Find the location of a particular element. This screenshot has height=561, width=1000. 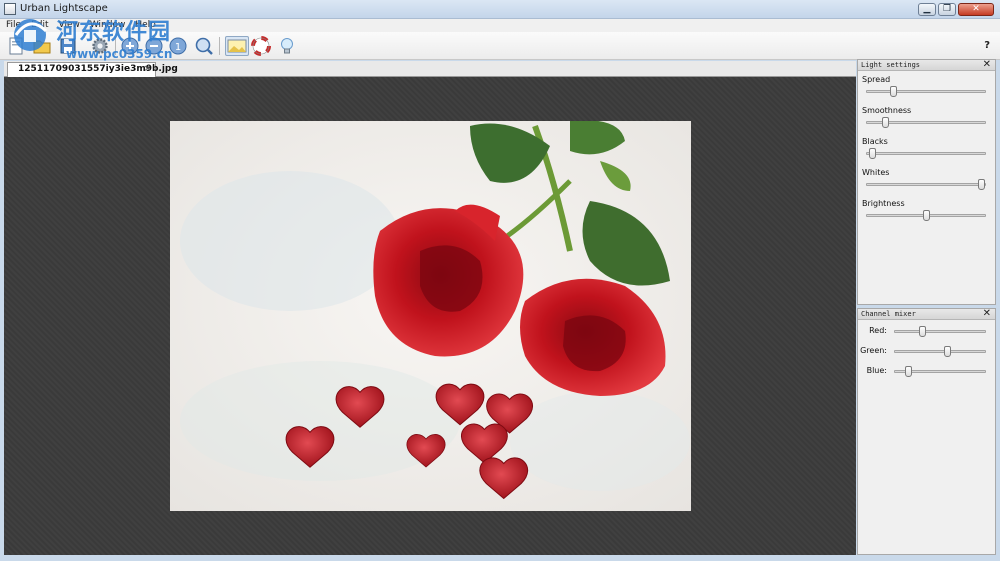

lifebuoy-help-icon is located at coordinates (261, 46).